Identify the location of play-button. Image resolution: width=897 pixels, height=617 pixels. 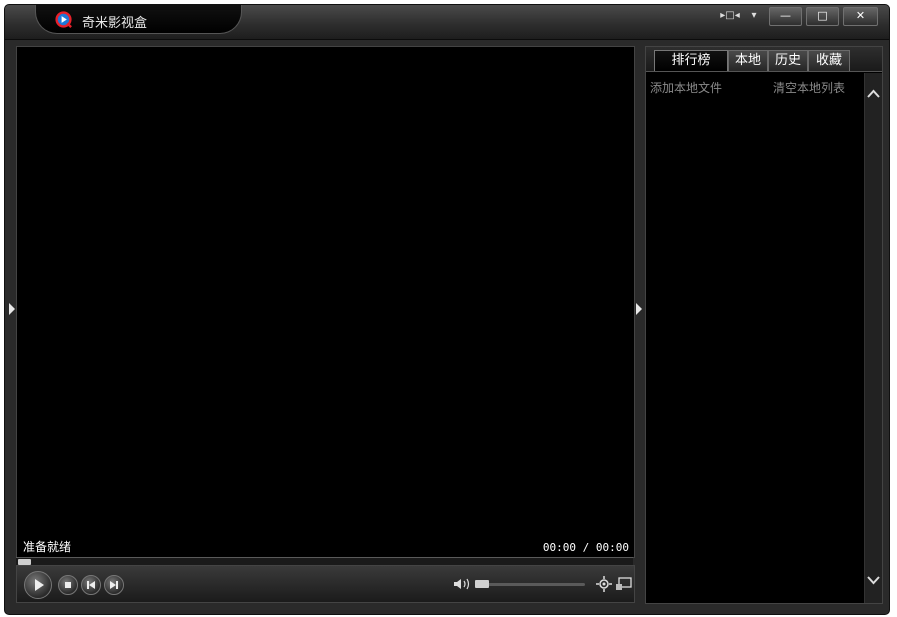
(38, 585).